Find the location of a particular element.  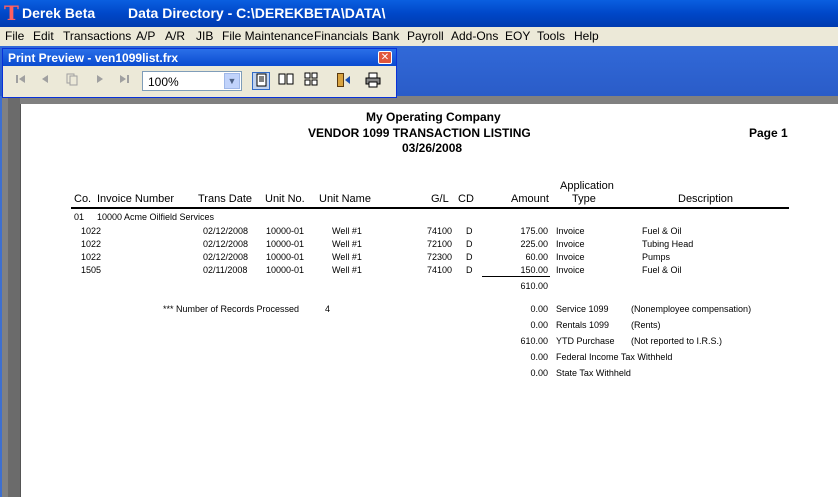

print-preview-title-bar: Print Preview - ven1099list.frx ✕ is located at coordinates (199, 57).